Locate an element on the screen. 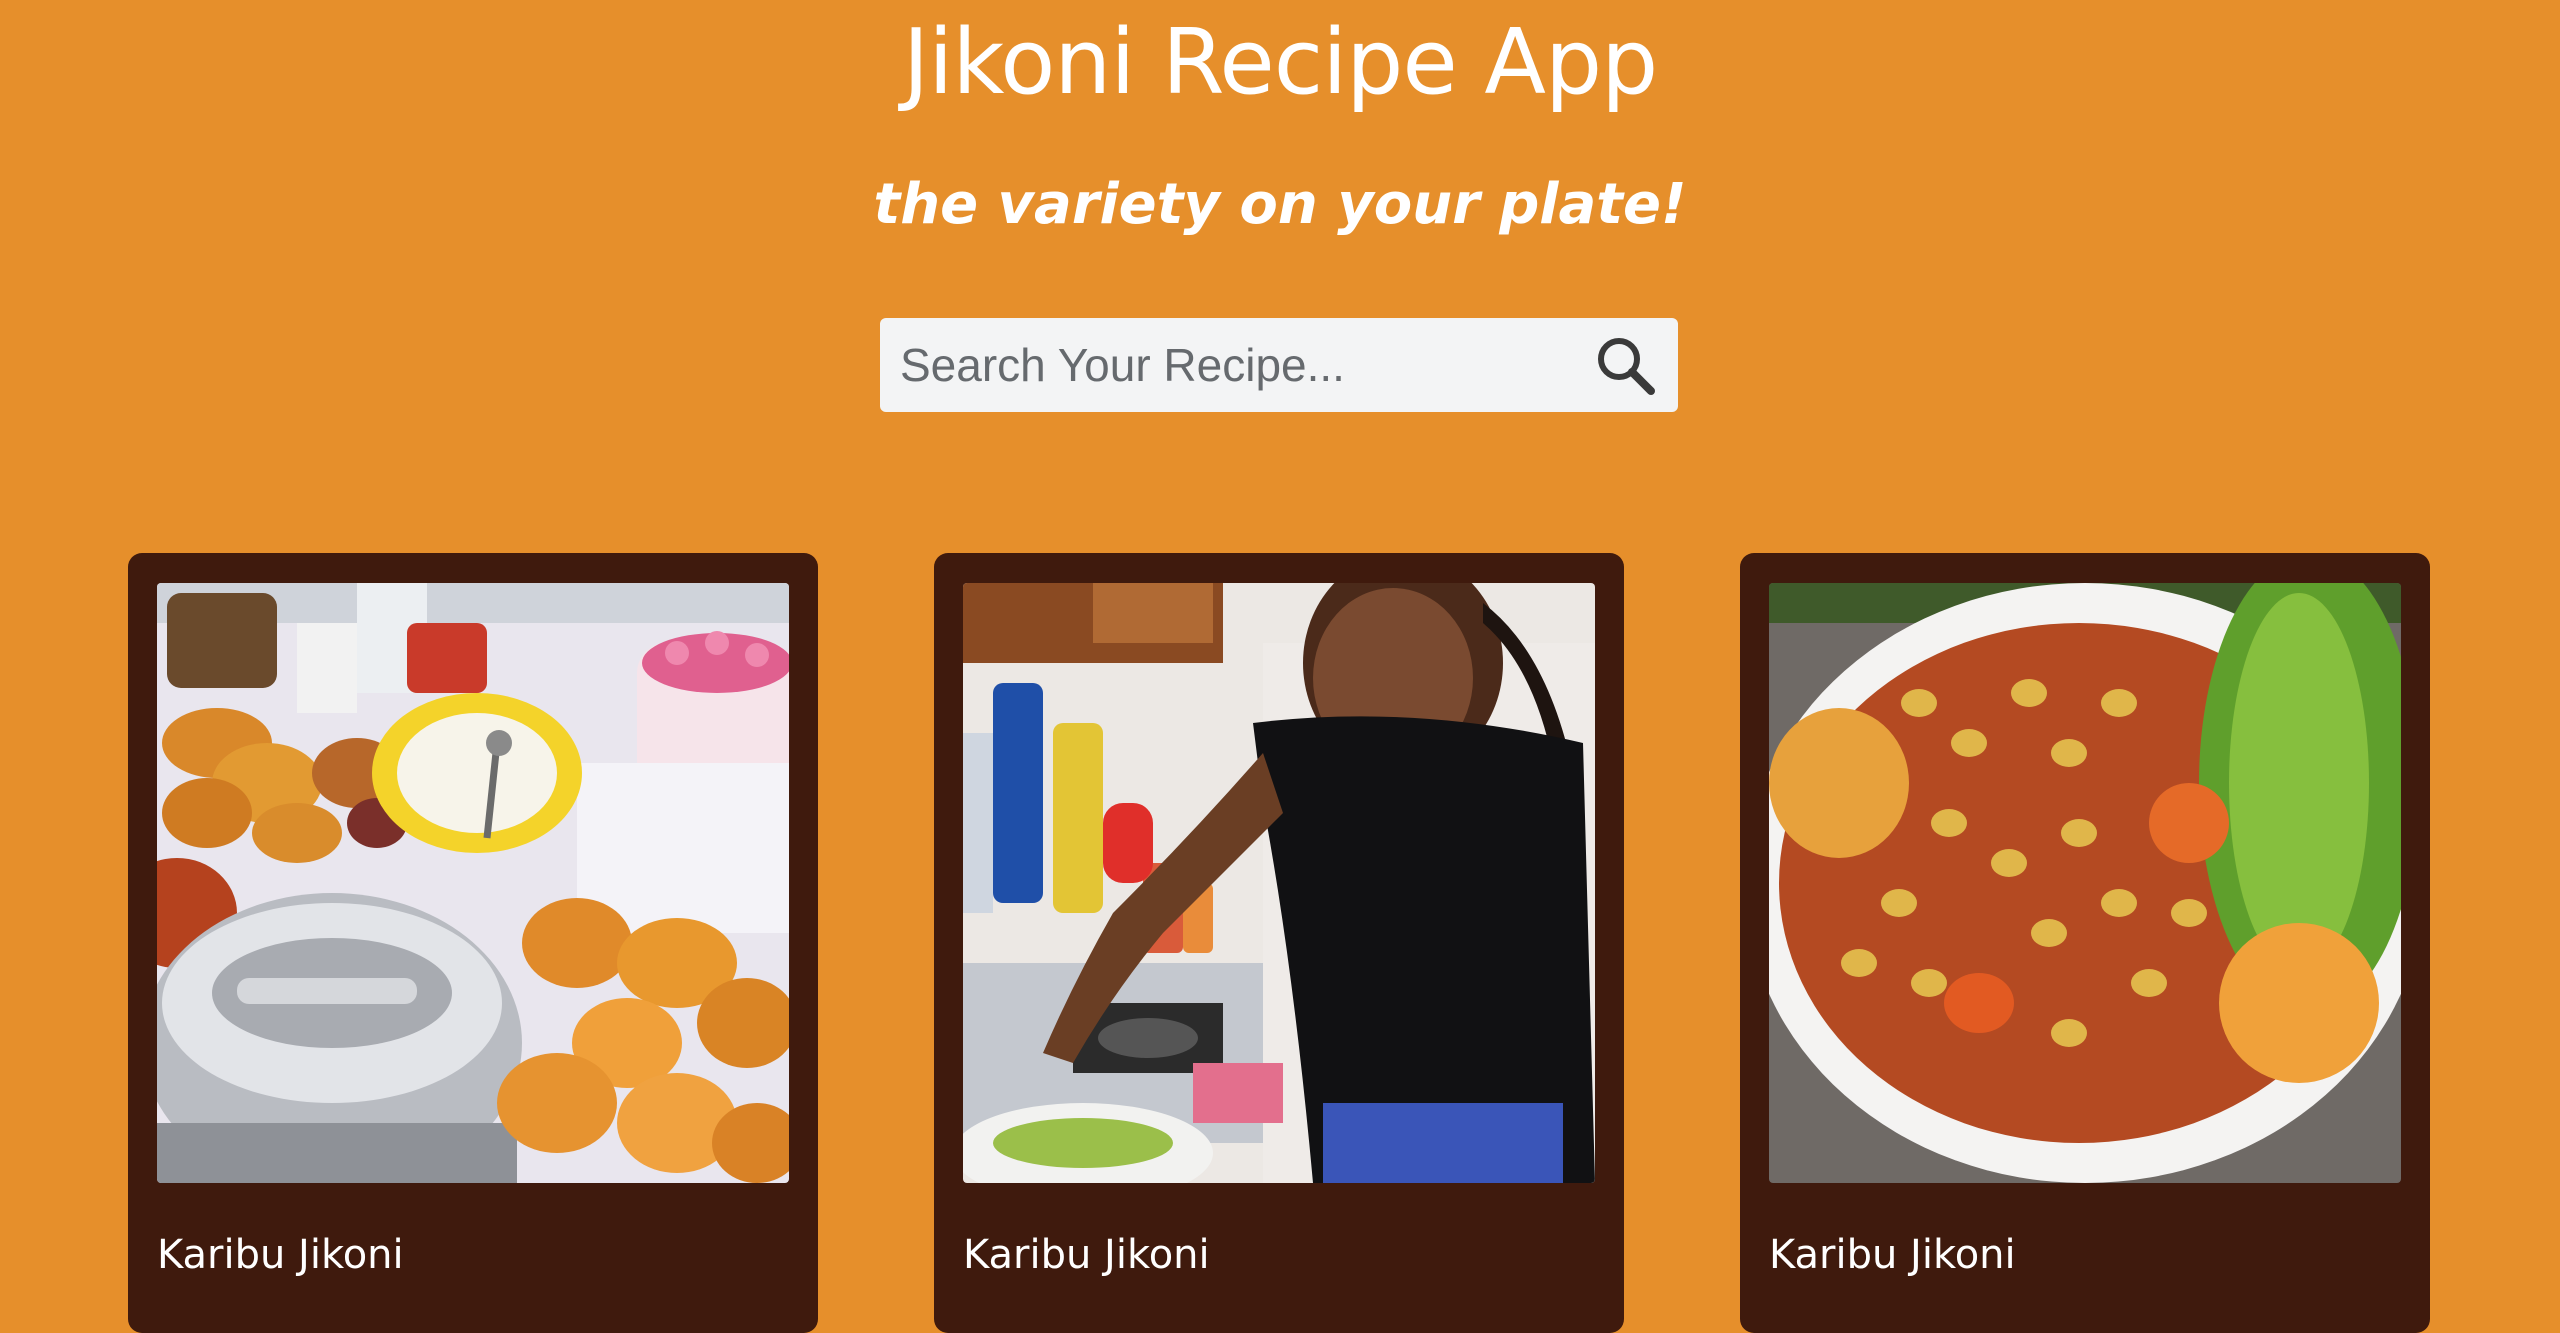 The image size is (2560, 1333). search-button is located at coordinates (1625, 365).